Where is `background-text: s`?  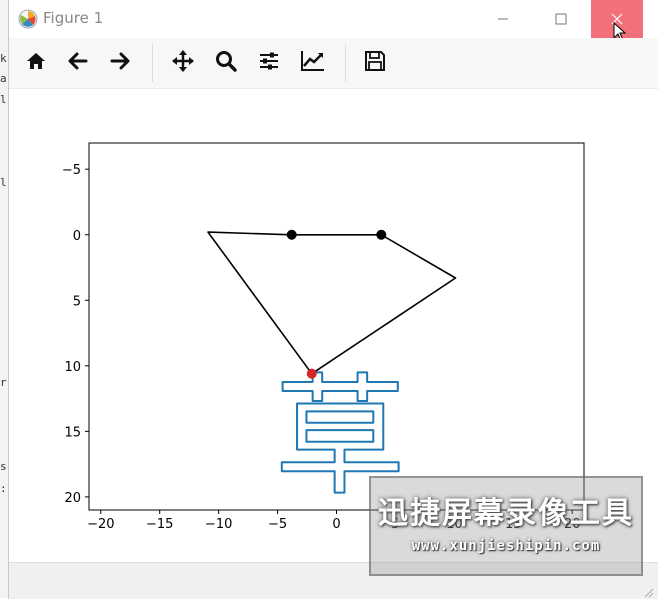
background-text: s is located at coordinates (3, 466).